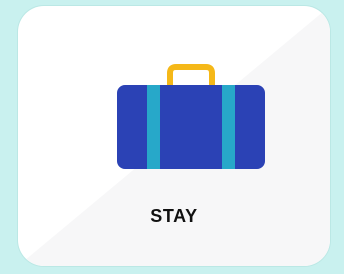 The height and width of the screenshot is (274, 344). I want to click on card-label: STAY, so click(174, 216).